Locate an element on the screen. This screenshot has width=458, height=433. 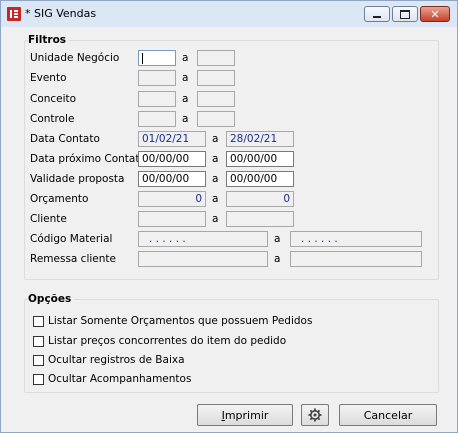
close-icon: ✕ is located at coordinates (435, 14).